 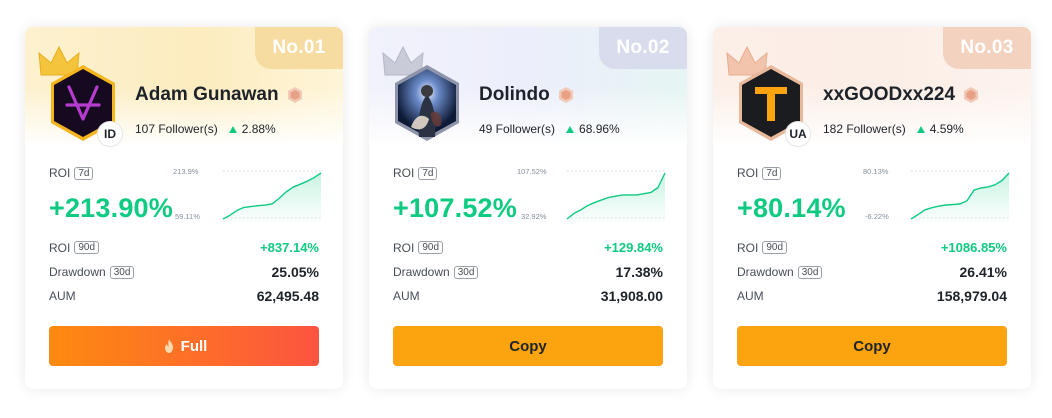 What do you see at coordinates (517, 129) in the screenshot?
I see `follower-count: 49 Follower(s)` at bounding box center [517, 129].